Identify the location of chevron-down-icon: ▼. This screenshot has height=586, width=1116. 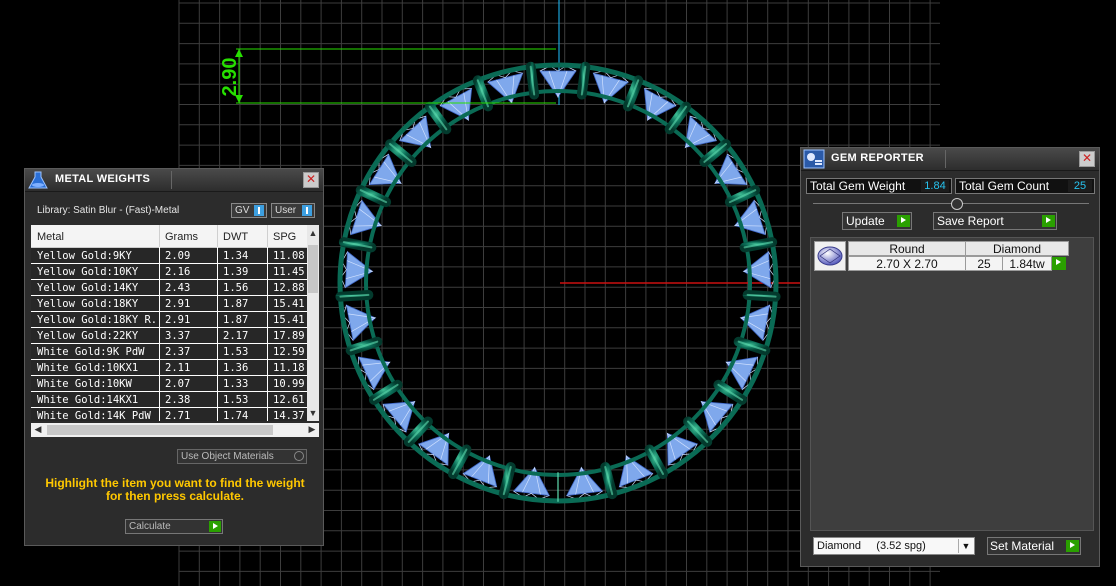
(965, 546).